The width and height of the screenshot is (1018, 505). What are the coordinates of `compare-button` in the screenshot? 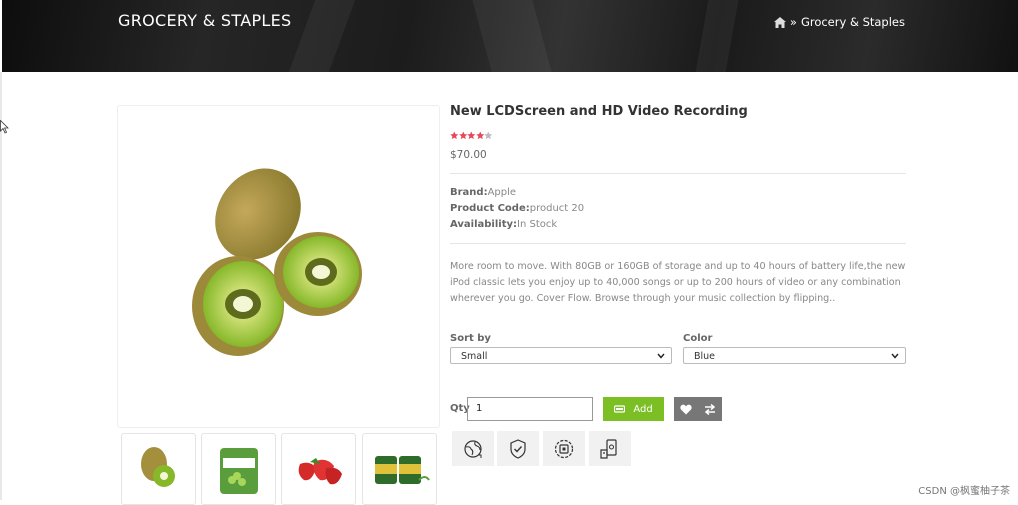 It's located at (710, 409).